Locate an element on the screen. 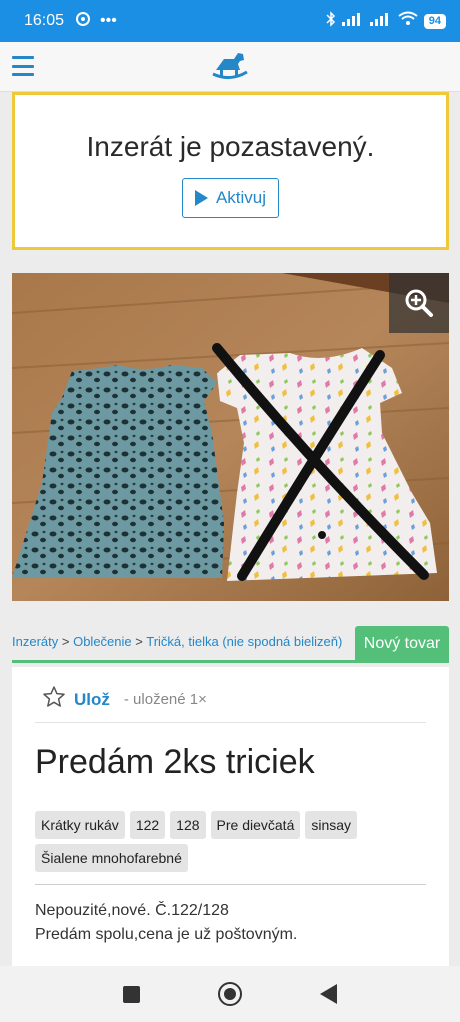 This screenshot has width=460, height=1022. breadcrumb-item-oblecenie: Oblečenie is located at coordinates (102, 641).